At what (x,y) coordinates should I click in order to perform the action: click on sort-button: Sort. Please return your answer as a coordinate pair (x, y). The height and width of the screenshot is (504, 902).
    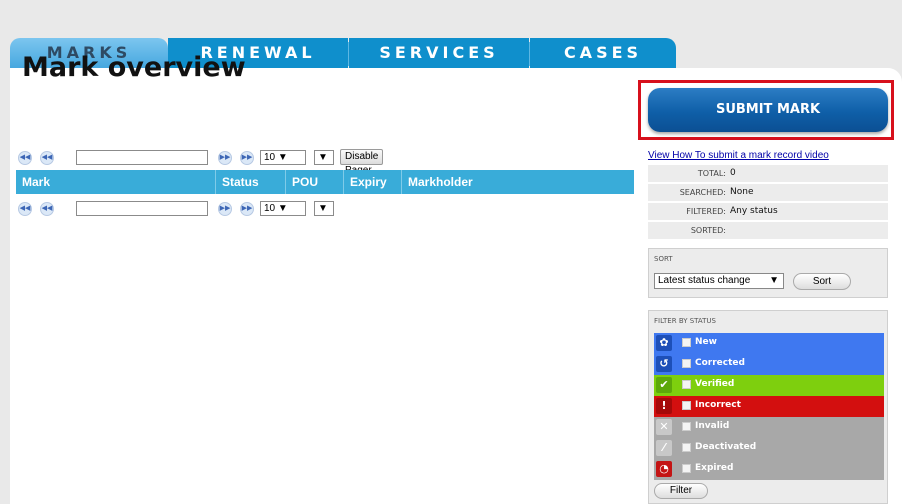
    Looking at the image, I should click on (822, 281).